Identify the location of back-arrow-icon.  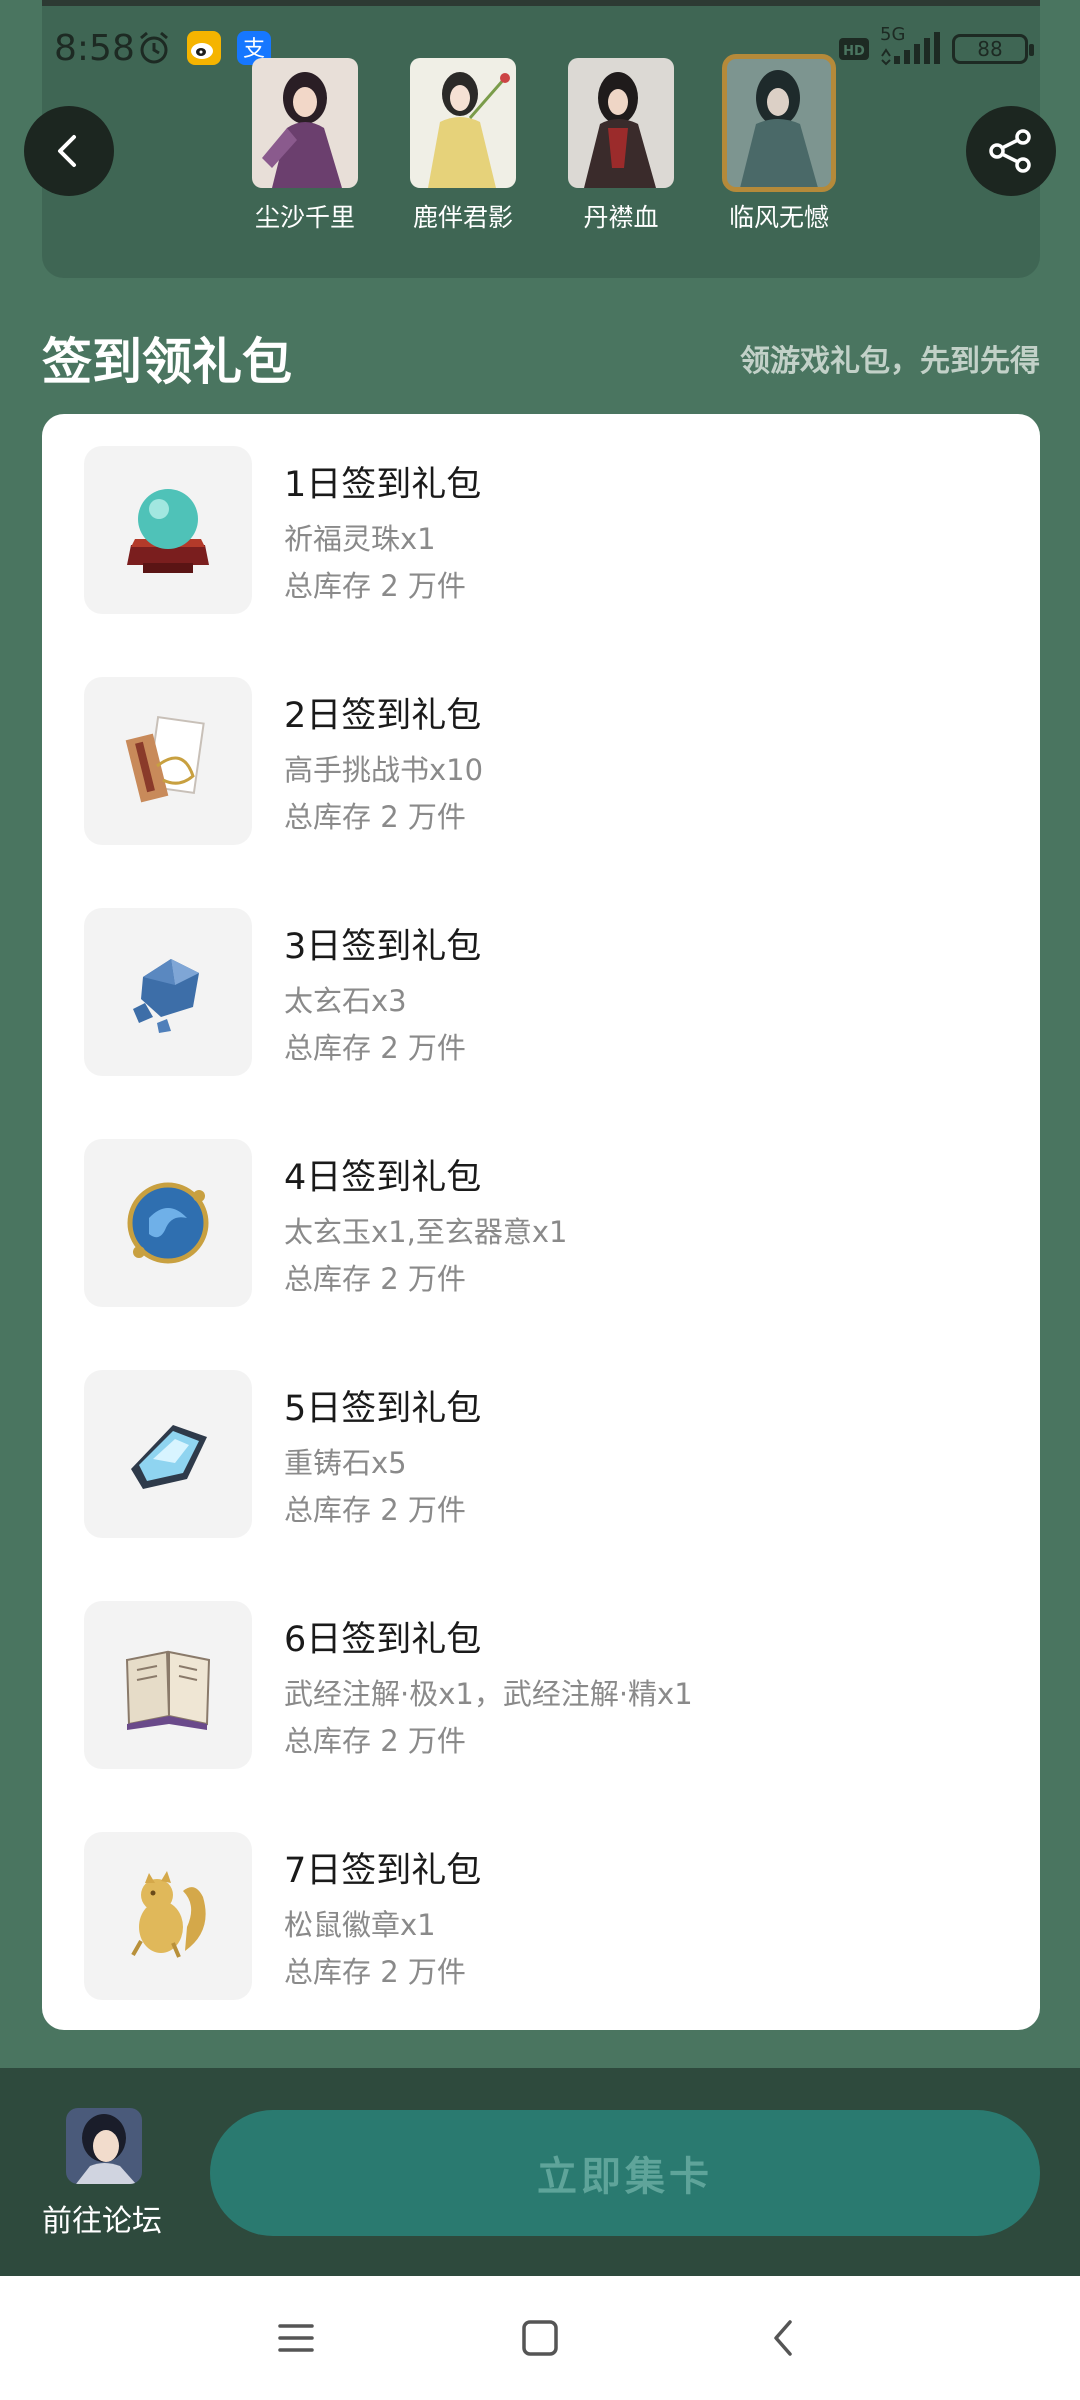
(783, 2338).